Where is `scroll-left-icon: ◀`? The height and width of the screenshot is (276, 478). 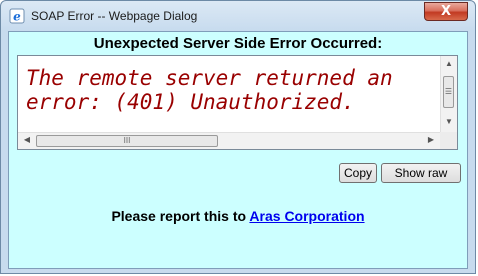
scroll-left-icon: ◀ is located at coordinates (27, 139).